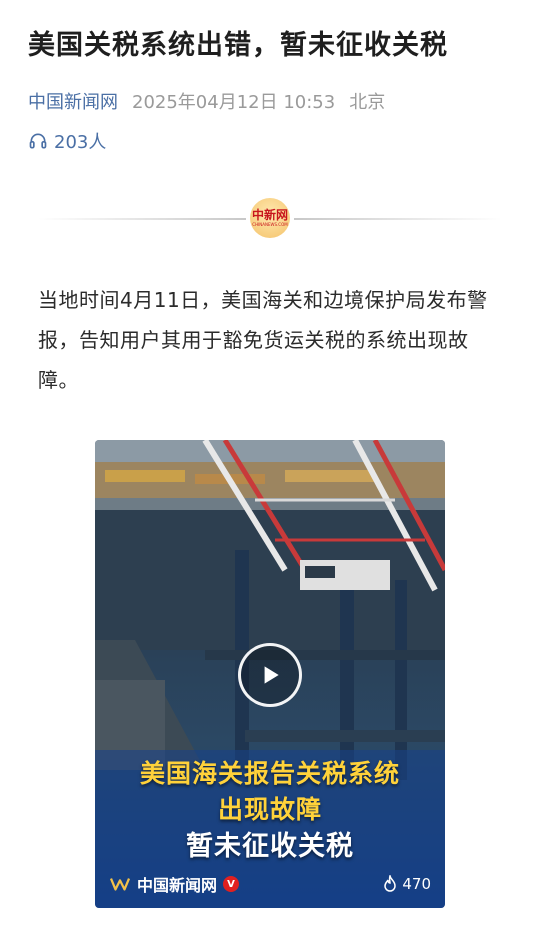 This screenshot has width=540, height=929. I want to click on verified-badge: V, so click(231, 884).